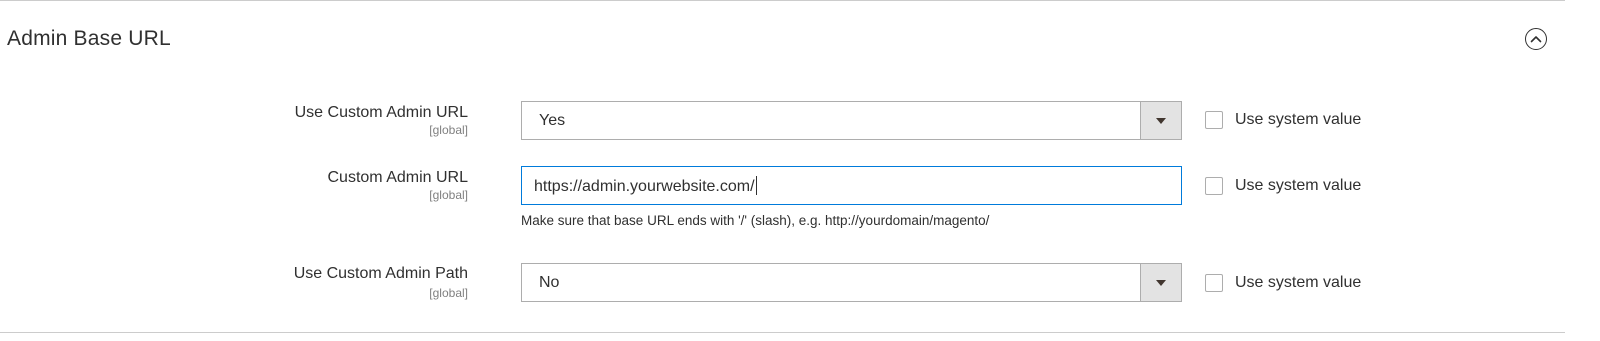  What do you see at coordinates (448, 130) in the screenshot?
I see `field-scope-use-custom-admin-url: [global]` at bounding box center [448, 130].